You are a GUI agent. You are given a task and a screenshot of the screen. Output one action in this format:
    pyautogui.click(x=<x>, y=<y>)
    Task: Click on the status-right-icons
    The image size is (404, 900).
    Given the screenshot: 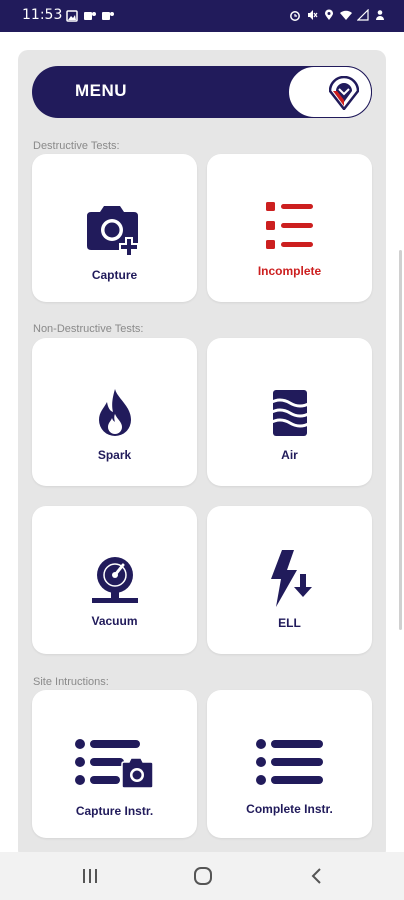 What is the action you would take?
    pyautogui.click(x=337, y=15)
    